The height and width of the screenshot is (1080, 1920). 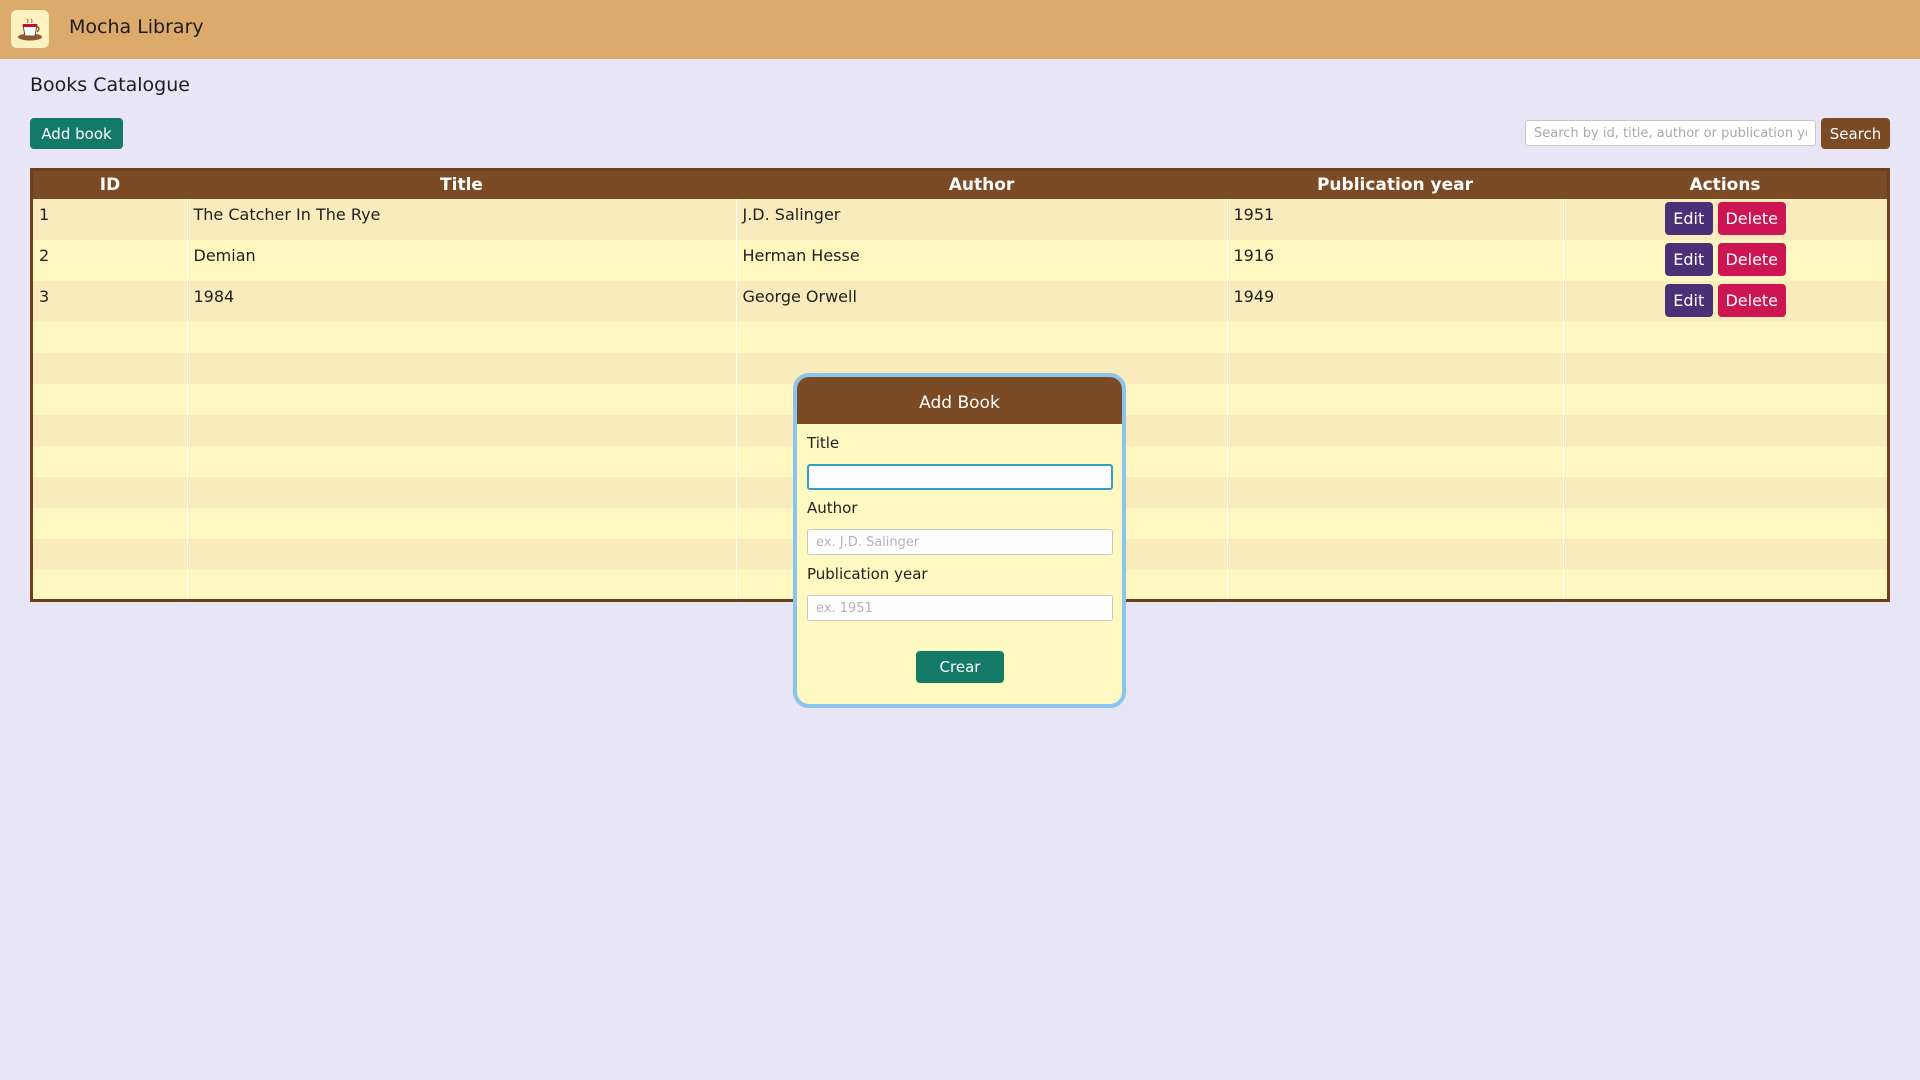 I want to click on cell-title: 1984, so click(x=462, y=301).